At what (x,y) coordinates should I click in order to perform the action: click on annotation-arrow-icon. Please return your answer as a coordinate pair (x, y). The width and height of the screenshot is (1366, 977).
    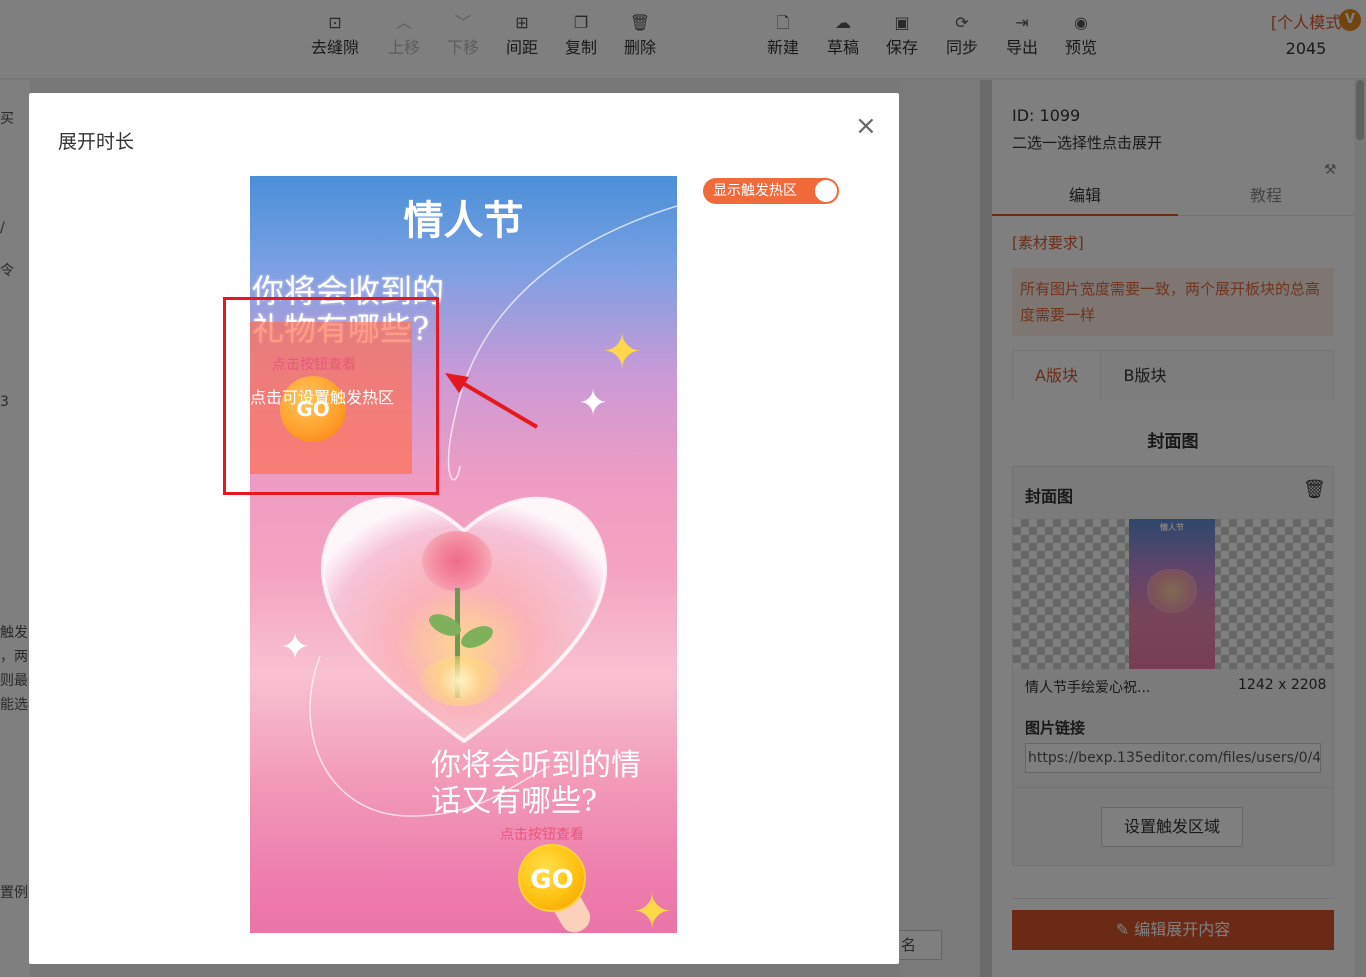
    Looking at the image, I should click on (492, 401).